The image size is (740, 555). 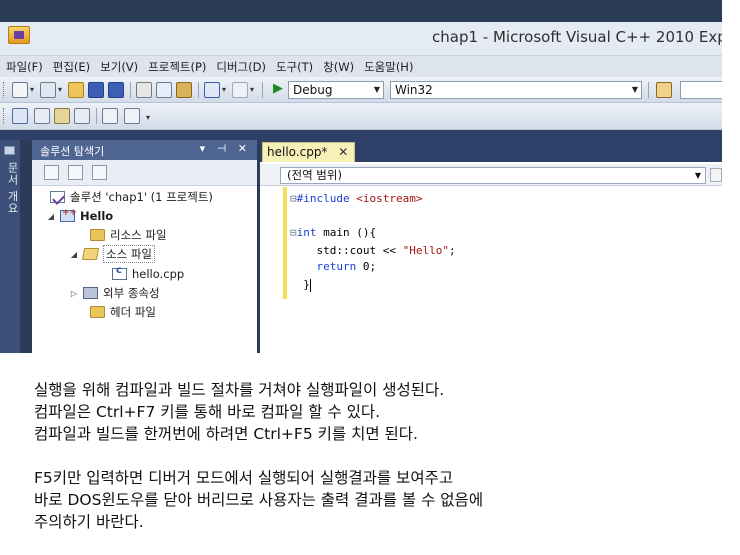 I want to click on tree-item-solution: 솔루션 'chap1' (1 프로젝트), so click(x=131, y=197).